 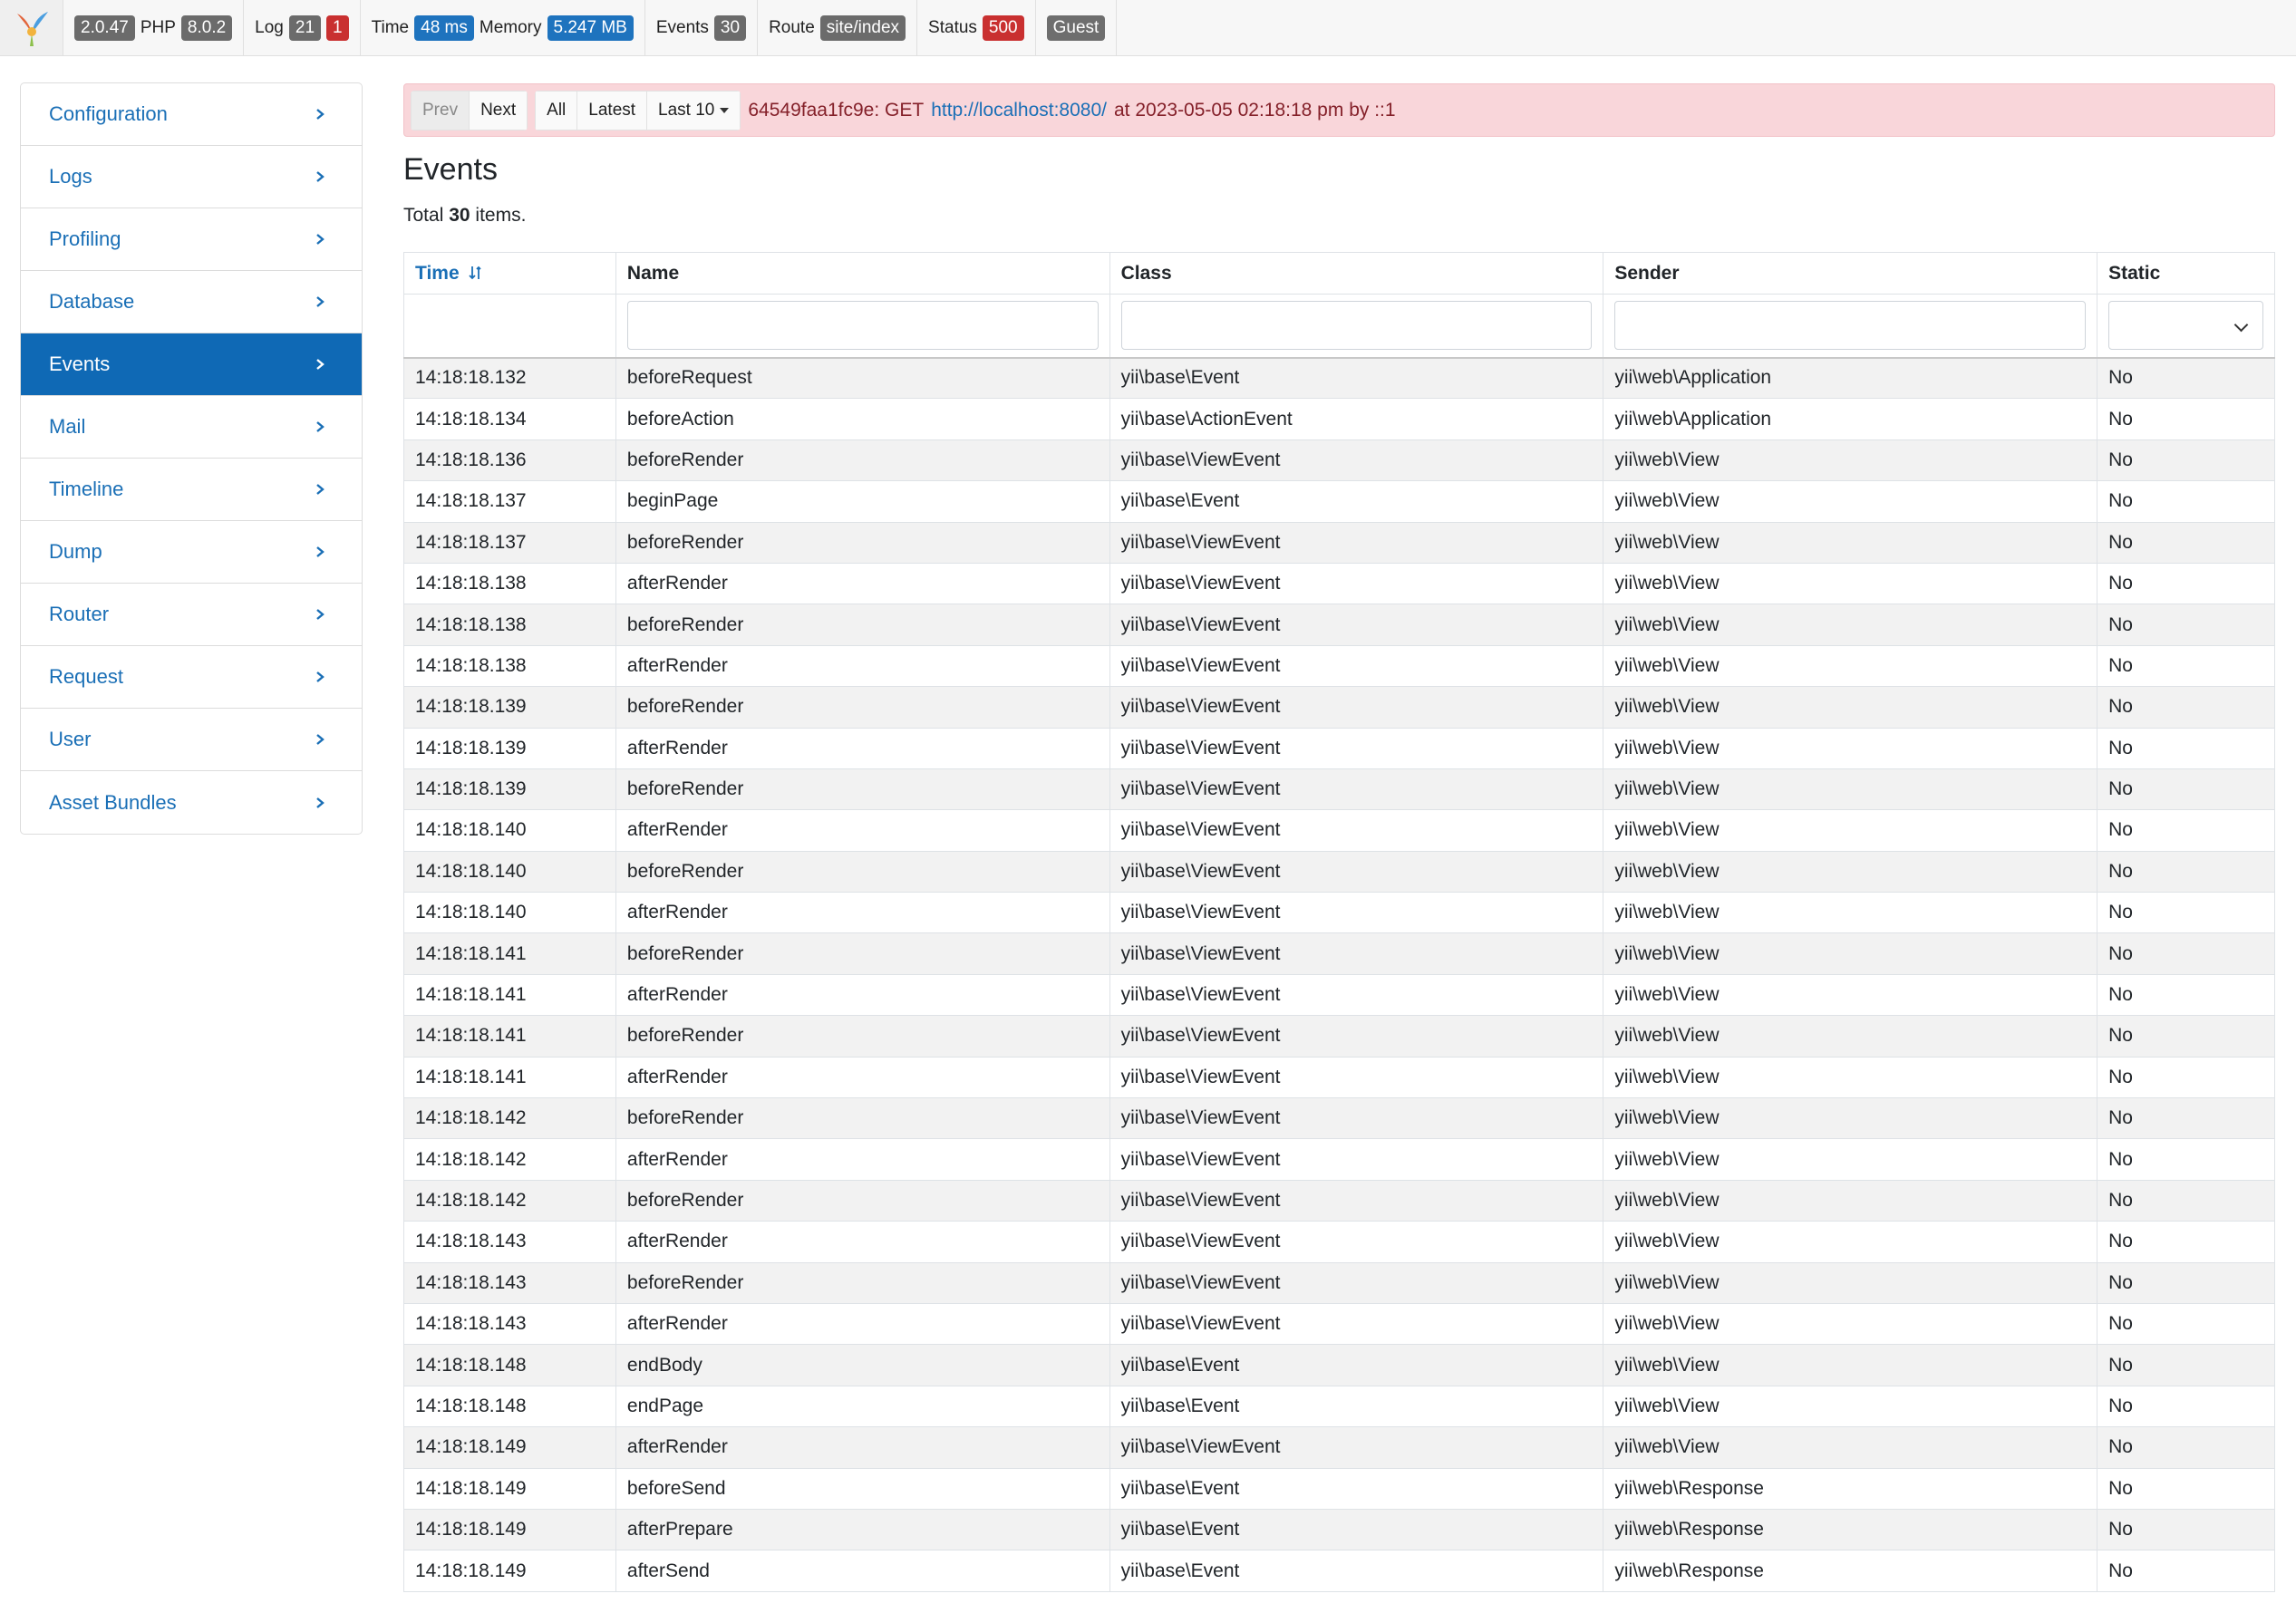 I want to click on events-block: Events 30, so click(x=702, y=27).